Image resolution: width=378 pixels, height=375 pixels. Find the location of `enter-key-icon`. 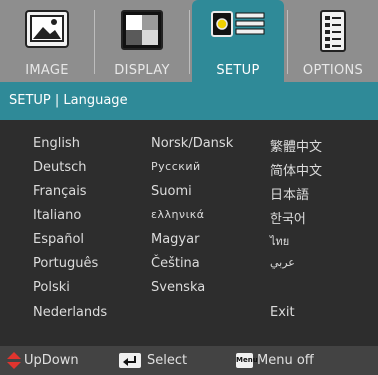

enter-key-icon is located at coordinates (130, 360).